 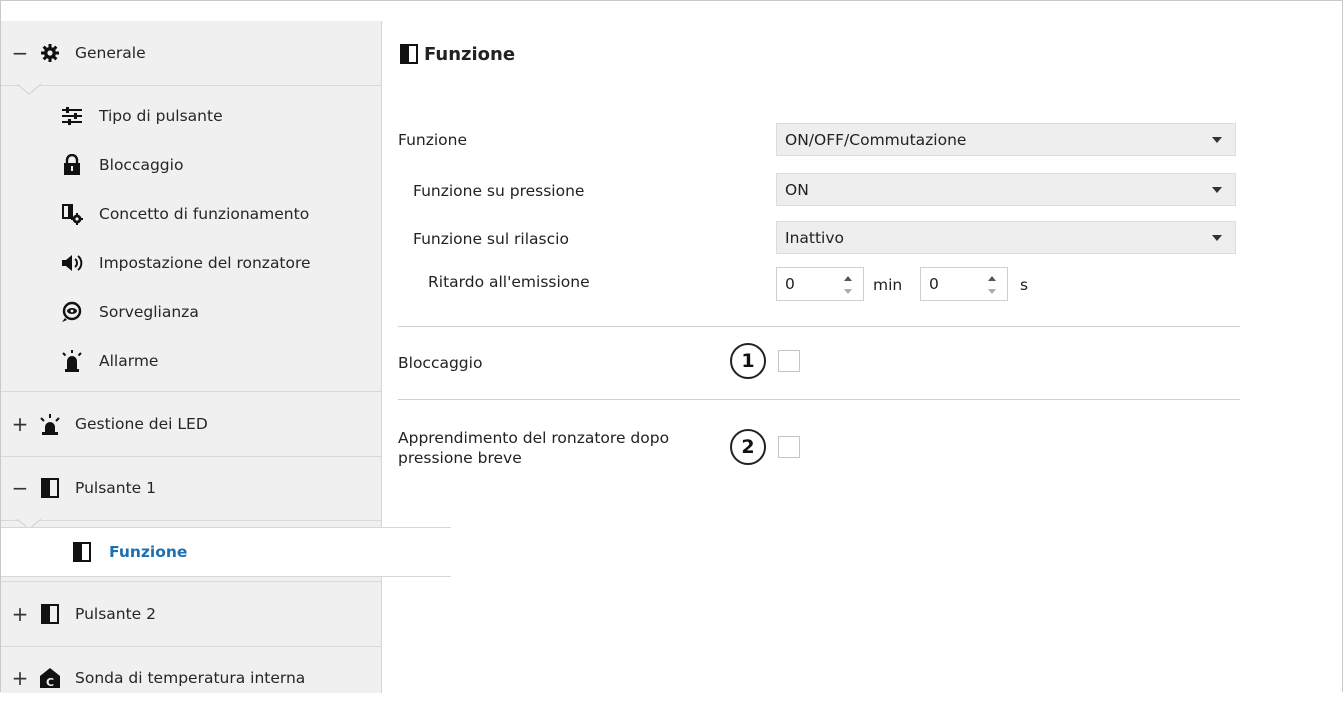 What do you see at coordinates (191, 53) in the screenshot?
I see `sidebar-group-generale: − Generale` at bounding box center [191, 53].